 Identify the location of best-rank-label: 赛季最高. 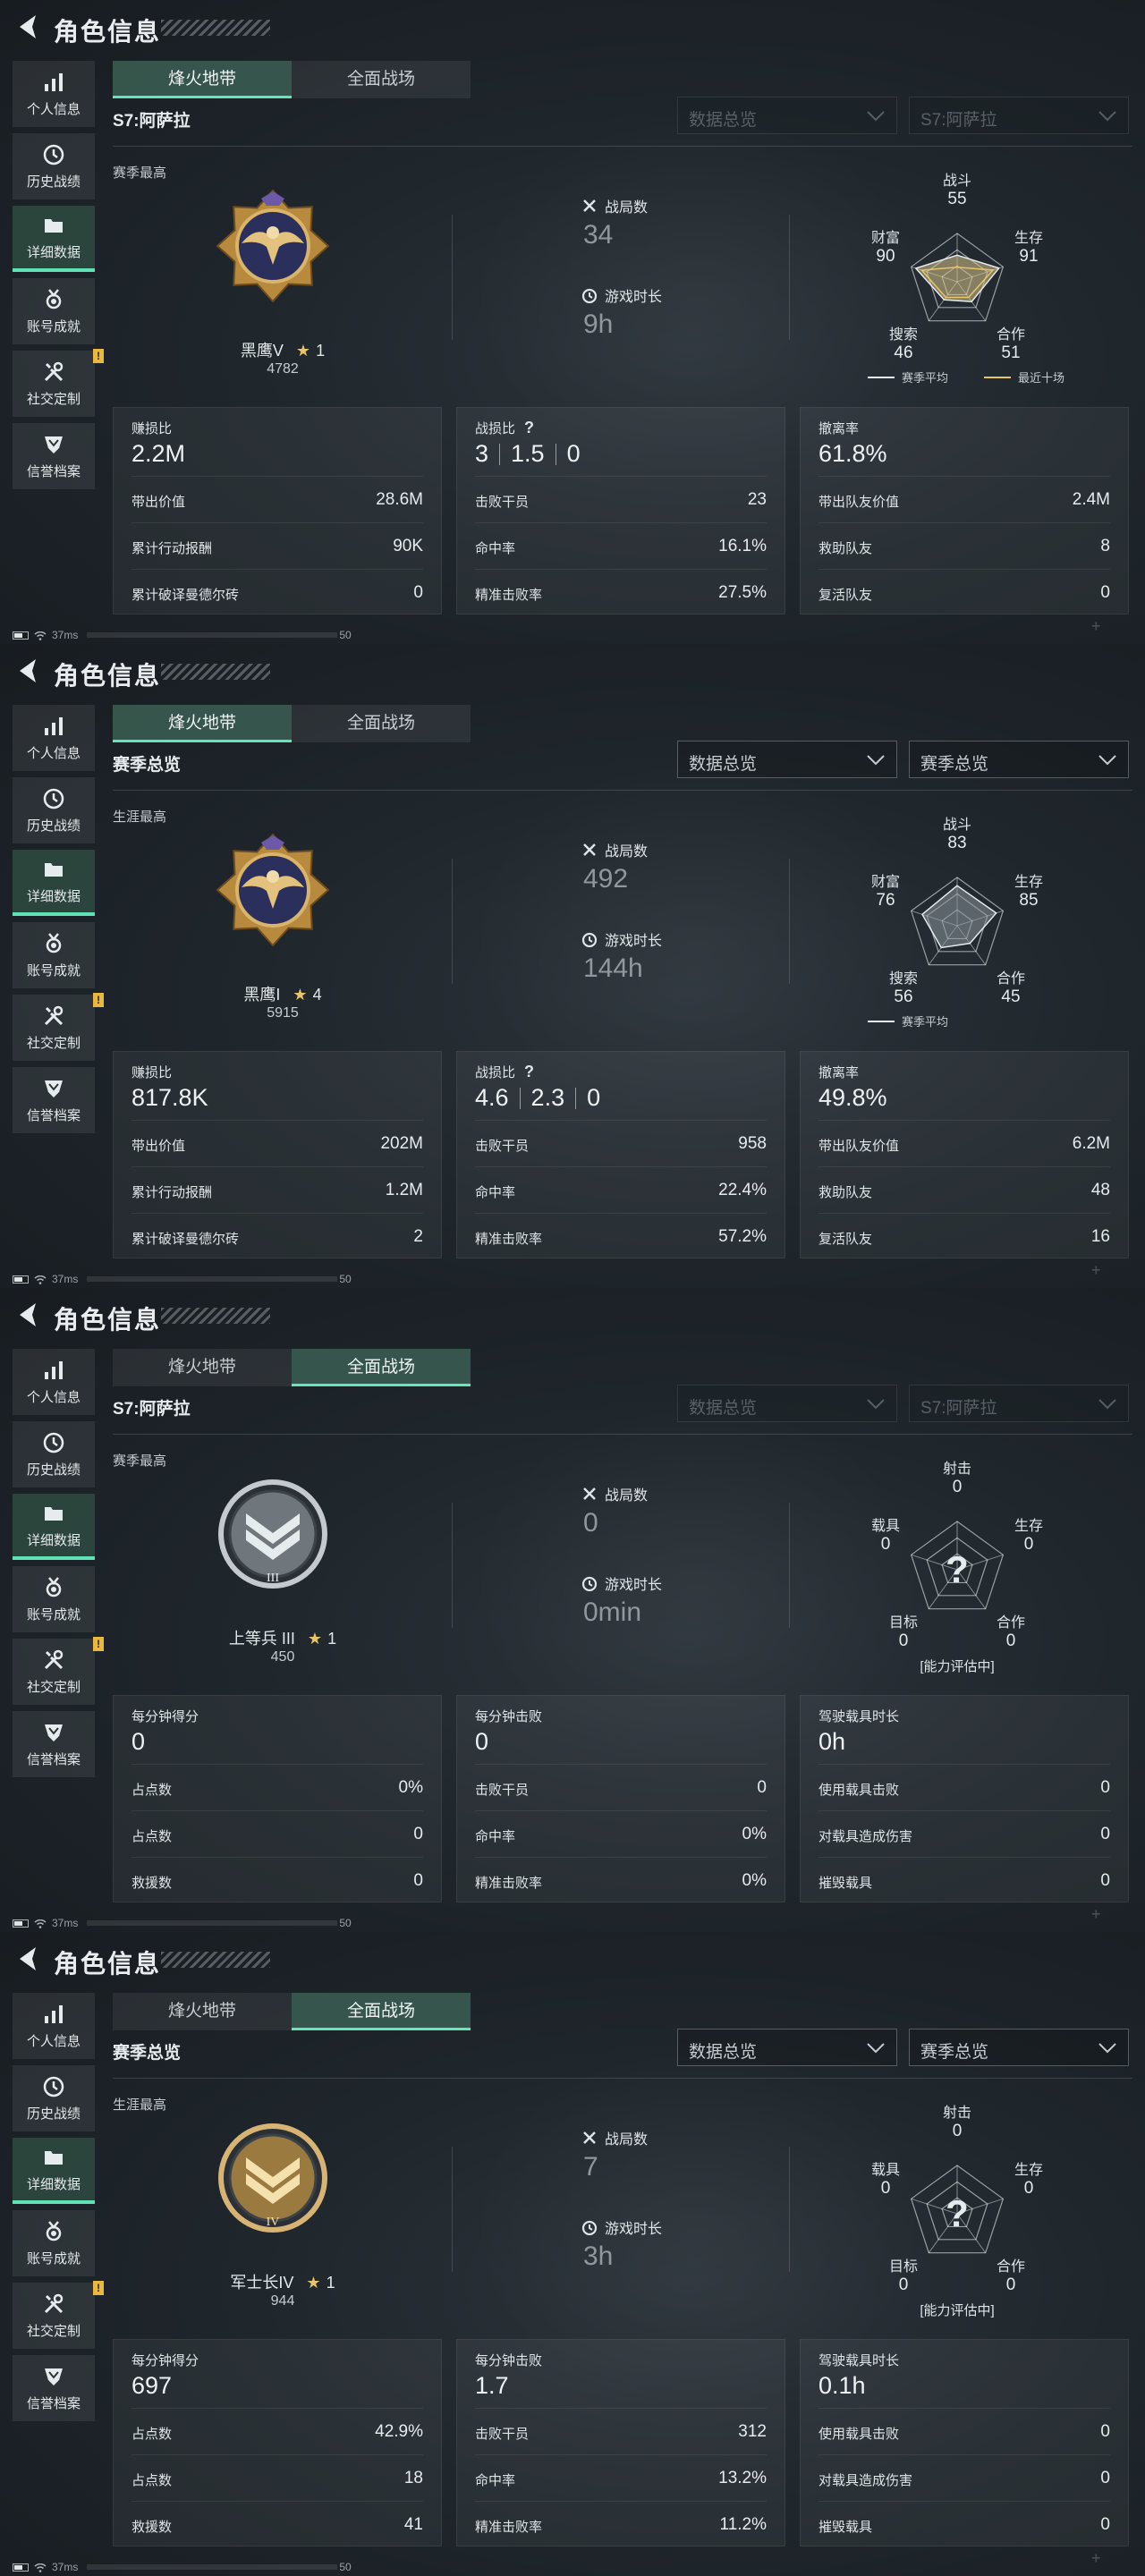
(140, 1461).